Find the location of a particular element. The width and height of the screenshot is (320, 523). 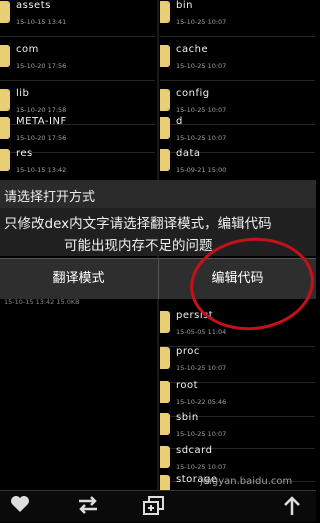

dialog-title: 请选择打开方式 is located at coordinates (50, 197).